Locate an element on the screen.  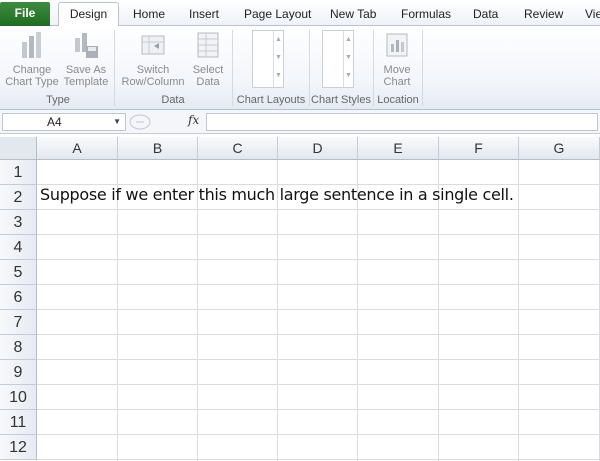
row-header-4: 4 is located at coordinates (18, 247).